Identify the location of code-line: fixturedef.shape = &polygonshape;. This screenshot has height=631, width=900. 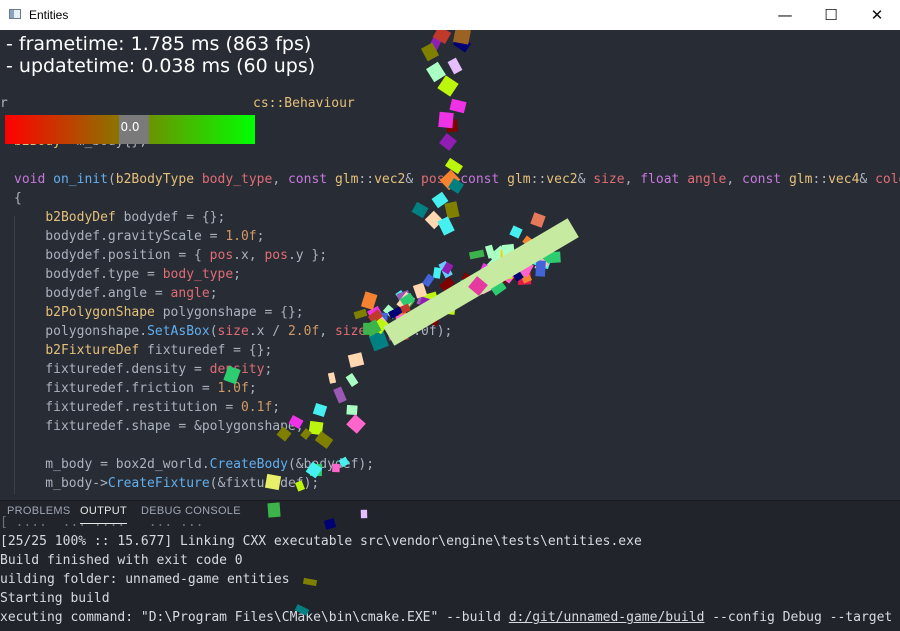
(158, 426).